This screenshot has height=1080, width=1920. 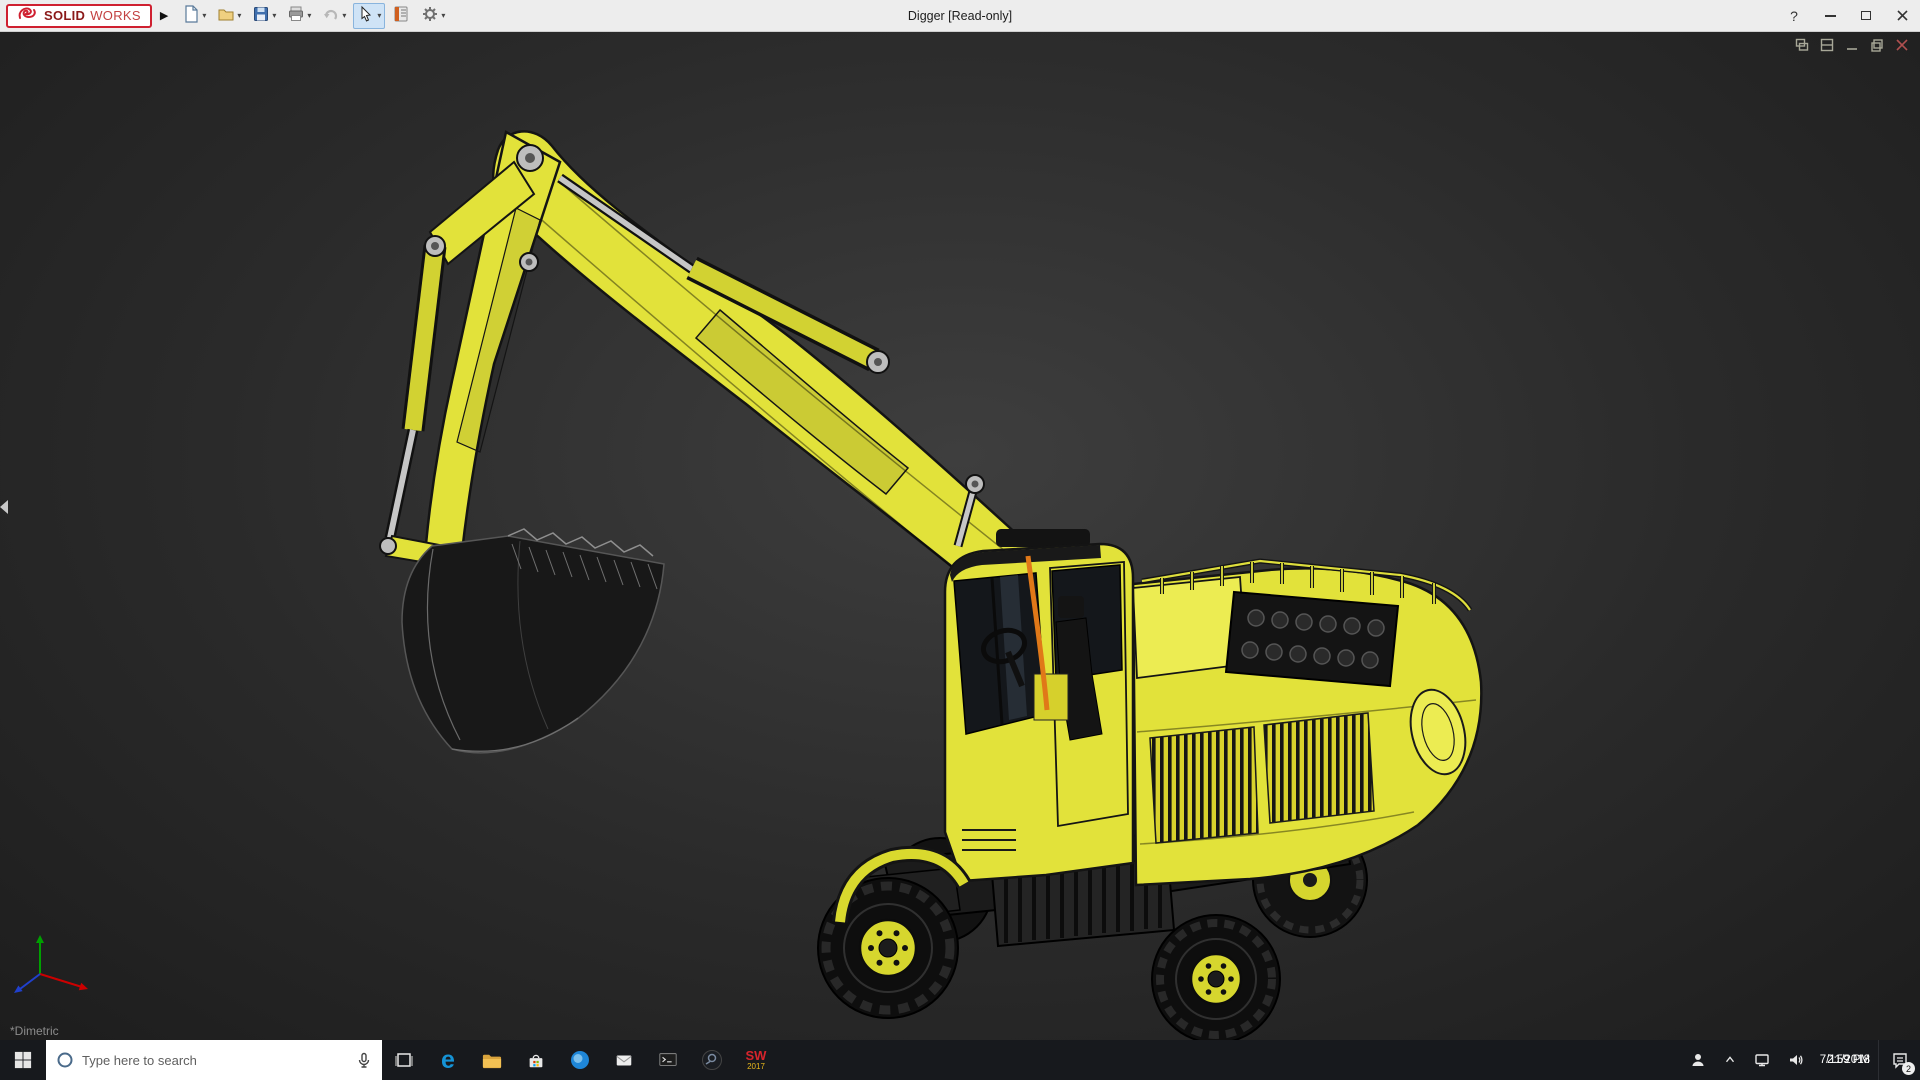 I want to click on cab, so click(x=1039, y=706).